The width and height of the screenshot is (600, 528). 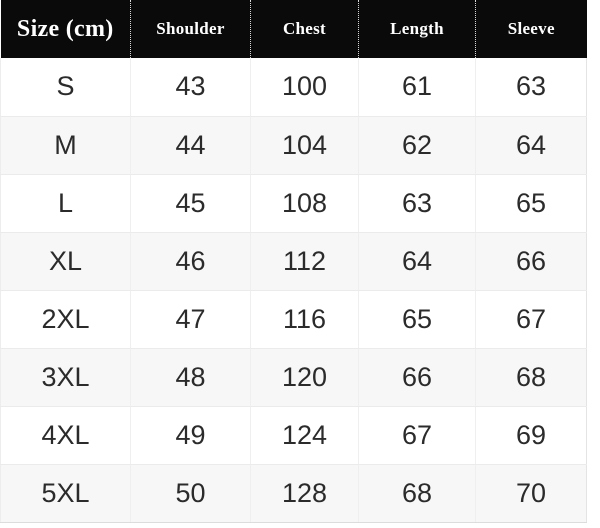 I want to click on cell-length: 61, so click(x=417, y=87).